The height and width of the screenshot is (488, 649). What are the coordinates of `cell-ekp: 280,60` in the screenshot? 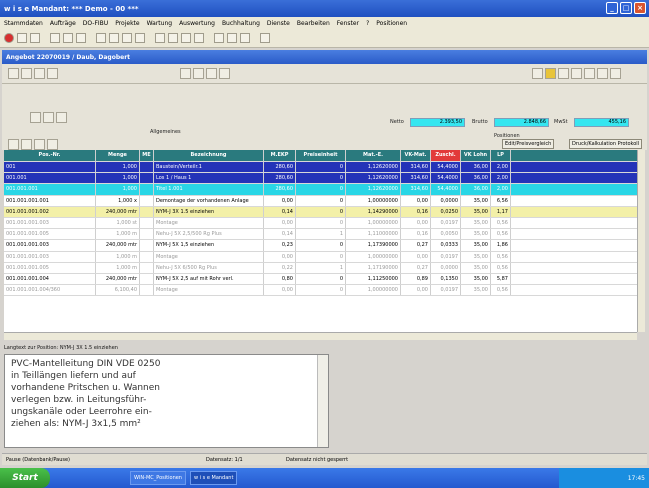 It's located at (280, 178).